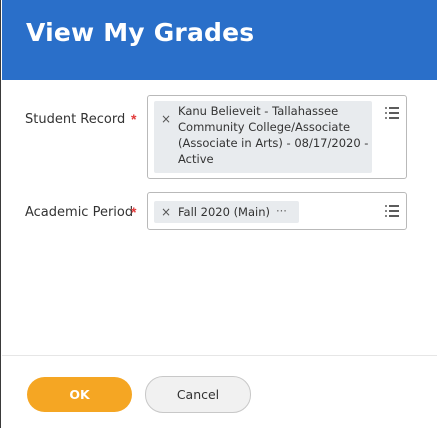 Image resolution: width=437 pixels, height=428 pixels. I want to click on student-record-label: Student Record, so click(75, 119).